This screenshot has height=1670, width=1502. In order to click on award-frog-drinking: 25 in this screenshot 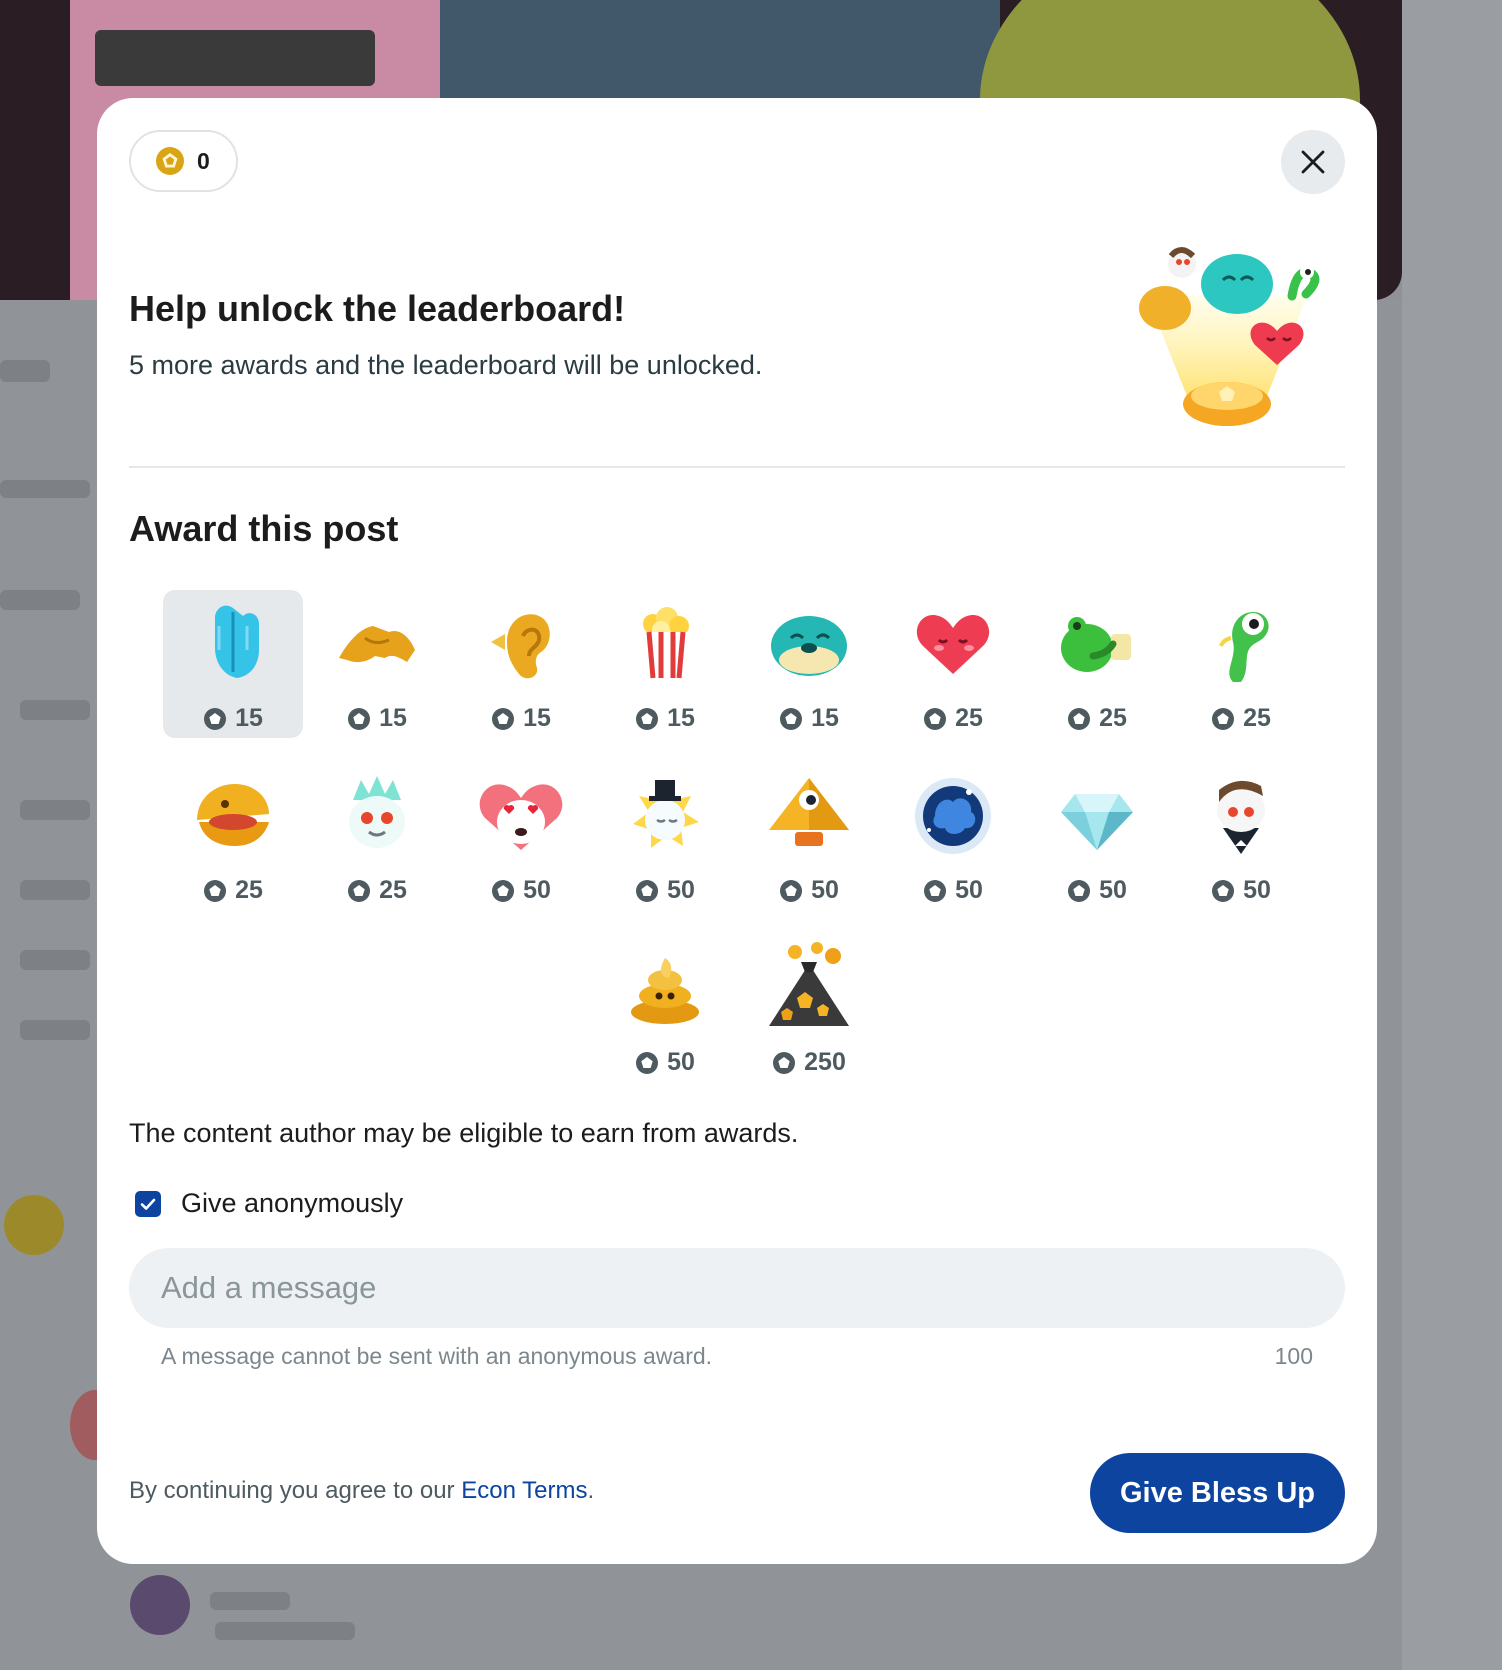, I will do `click(1097, 664)`.